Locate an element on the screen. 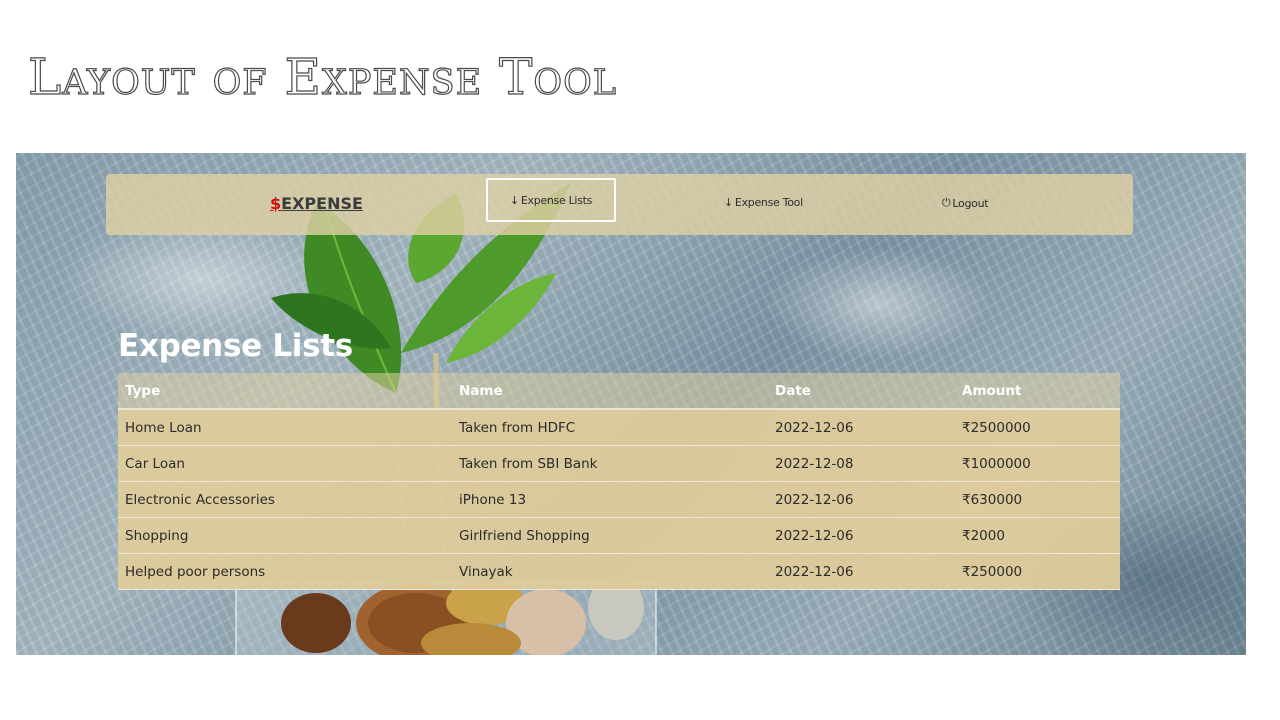 This screenshot has width=1280, height=720. column-header-type: Type is located at coordinates (285, 391).